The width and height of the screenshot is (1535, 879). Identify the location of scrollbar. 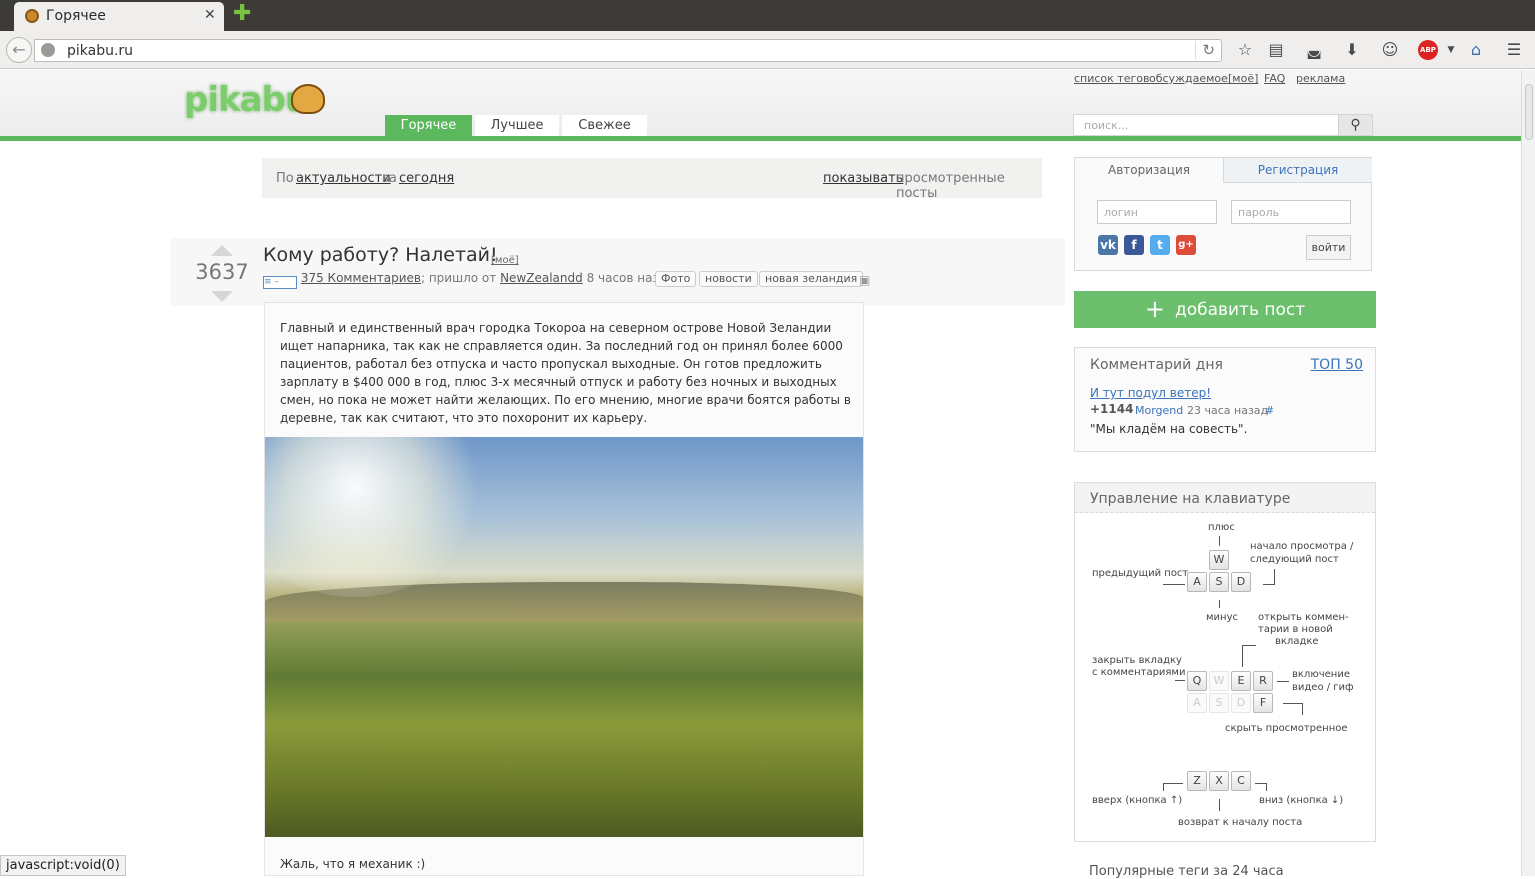
(1528, 473).